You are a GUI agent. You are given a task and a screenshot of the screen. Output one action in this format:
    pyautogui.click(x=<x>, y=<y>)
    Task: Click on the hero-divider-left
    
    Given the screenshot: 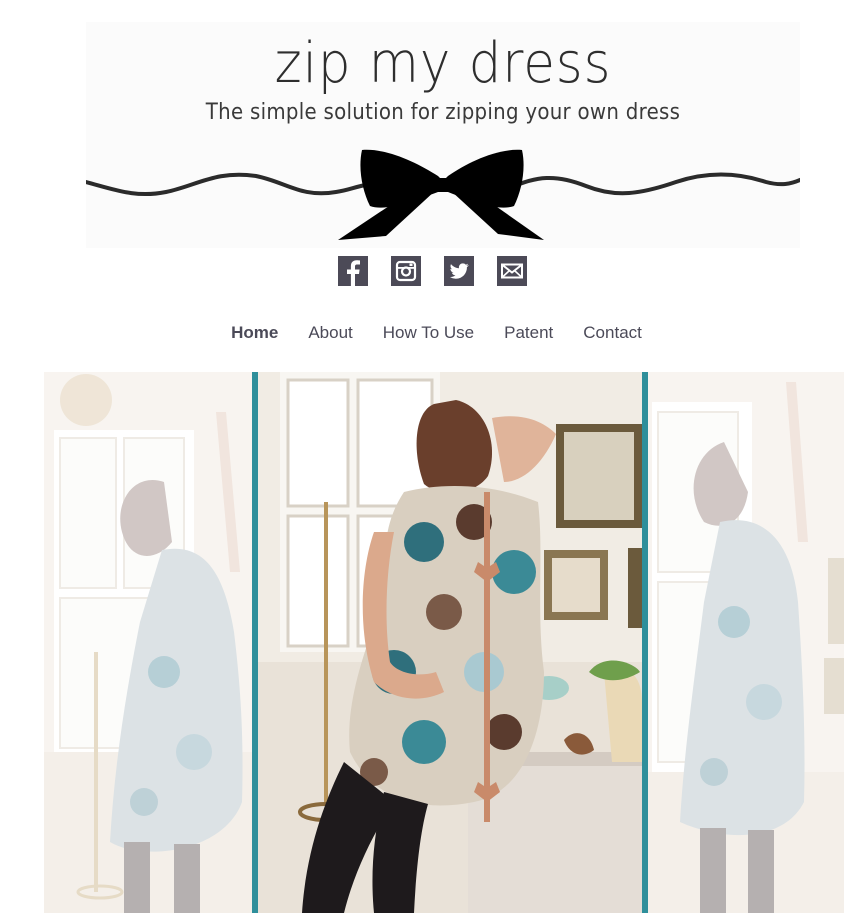 What is the action you would take?
    pyautogui.click(x=255, y=642)
    